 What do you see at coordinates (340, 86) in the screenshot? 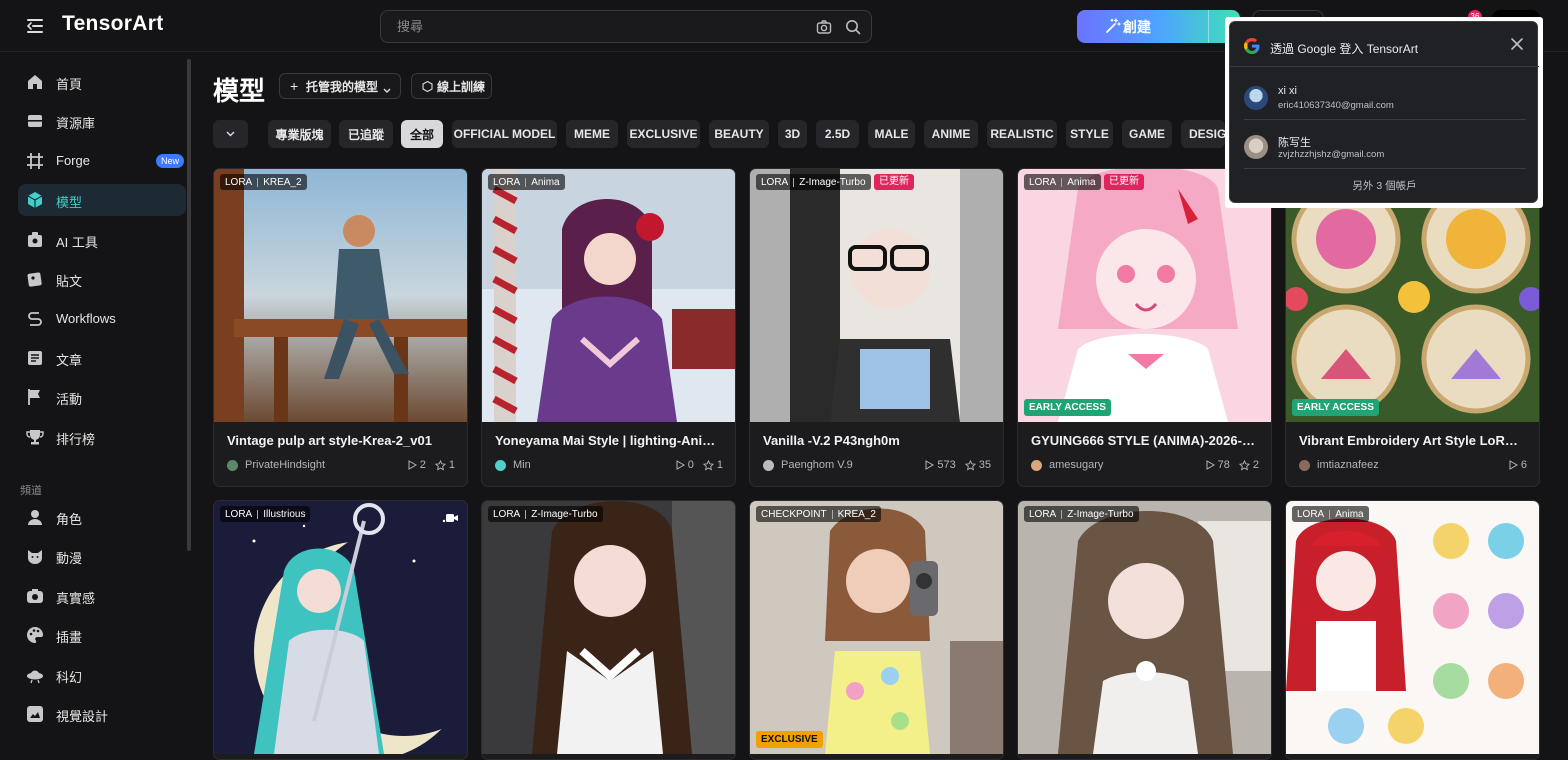
I see `host-my-model-button: + 托管我的模型` at bounding box center [340, 86].